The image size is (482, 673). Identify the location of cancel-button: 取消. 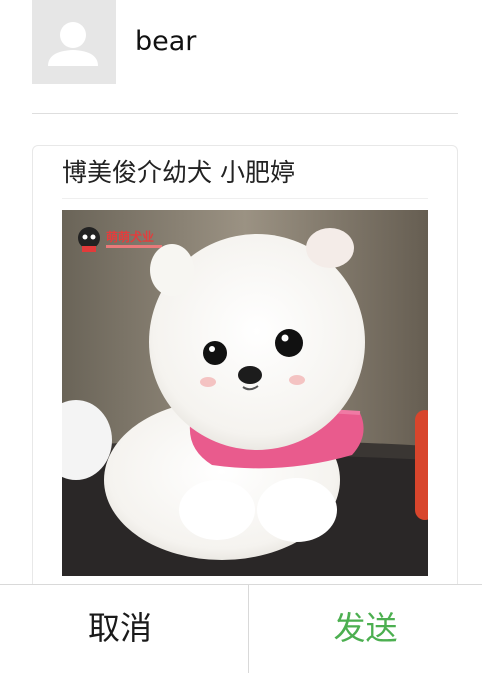
(120, 628).